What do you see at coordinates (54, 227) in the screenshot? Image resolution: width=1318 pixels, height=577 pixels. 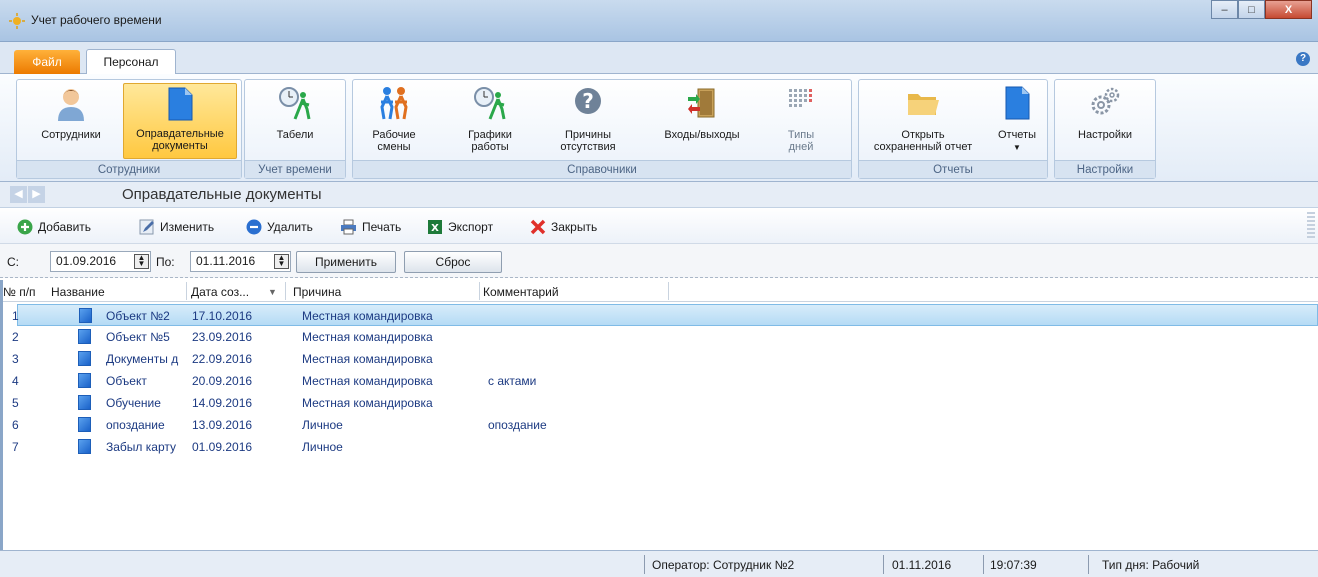 I see `add-button: Добавить` at bounding box center [54, 227].